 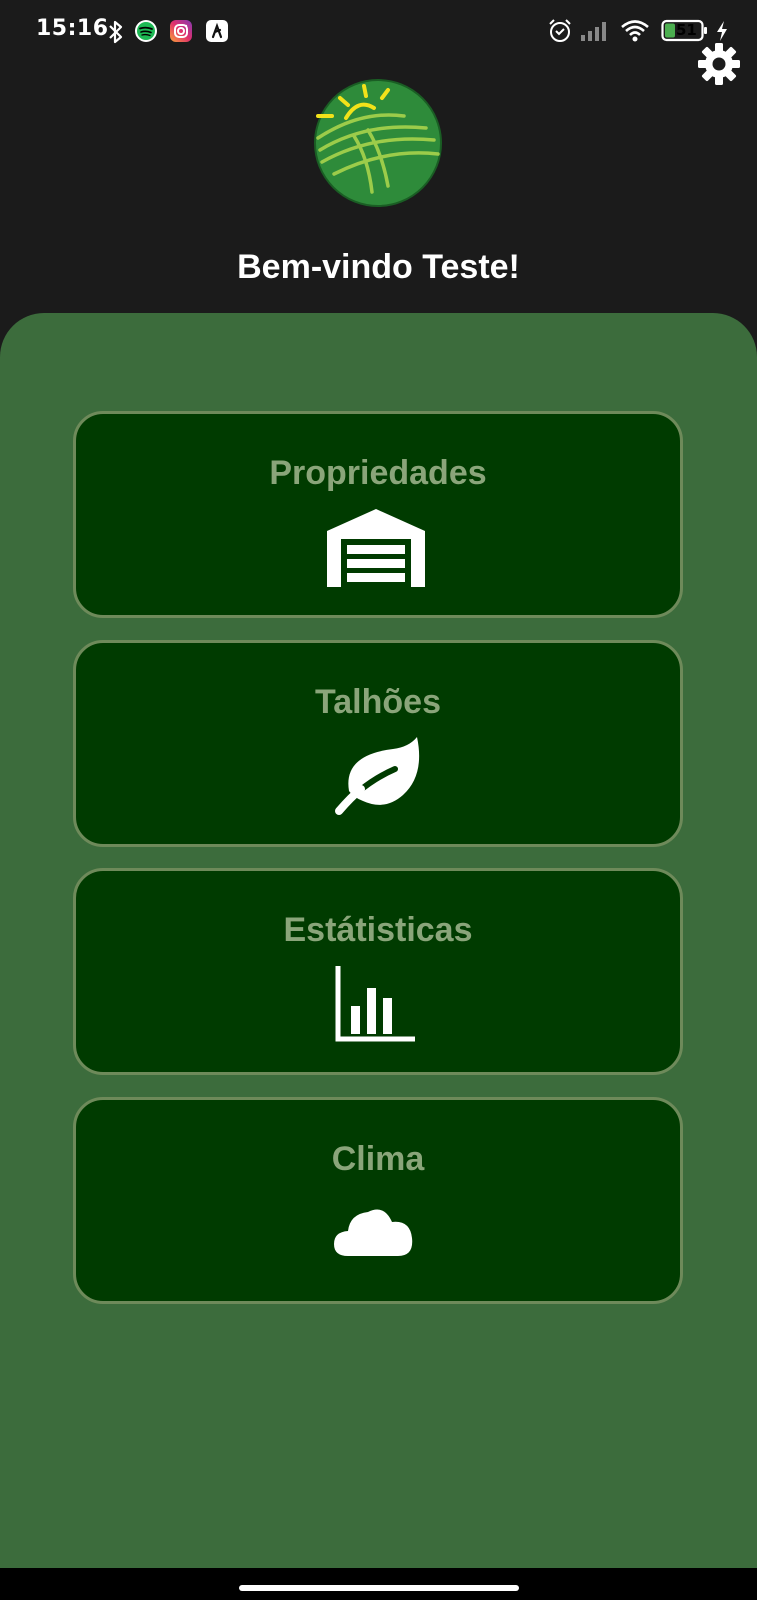 What do you see at coordinates (378, 473) in the screenshot?
I see `menu-label: Propriedades` at bounding box center [378, 473].